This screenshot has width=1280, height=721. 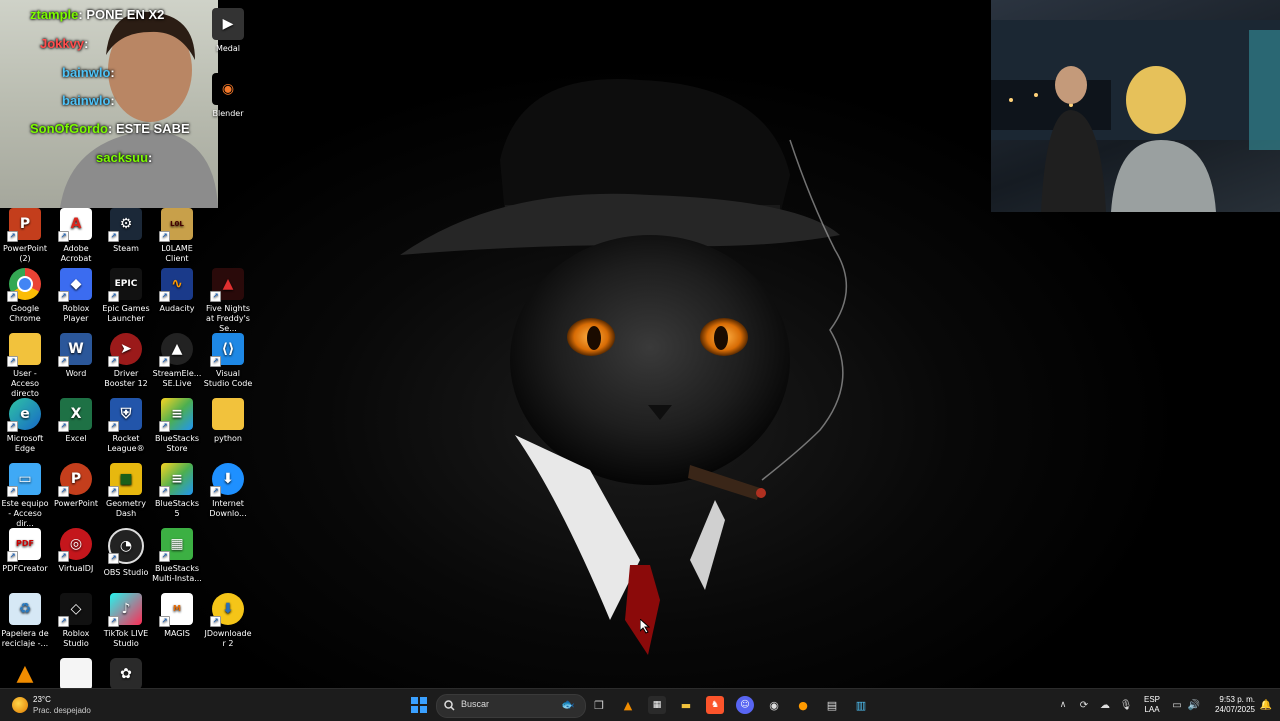 I want to click on desktop-icon-epic-games: EPIC ↗ Epic Games Launcher, so click(x=126, y=296).